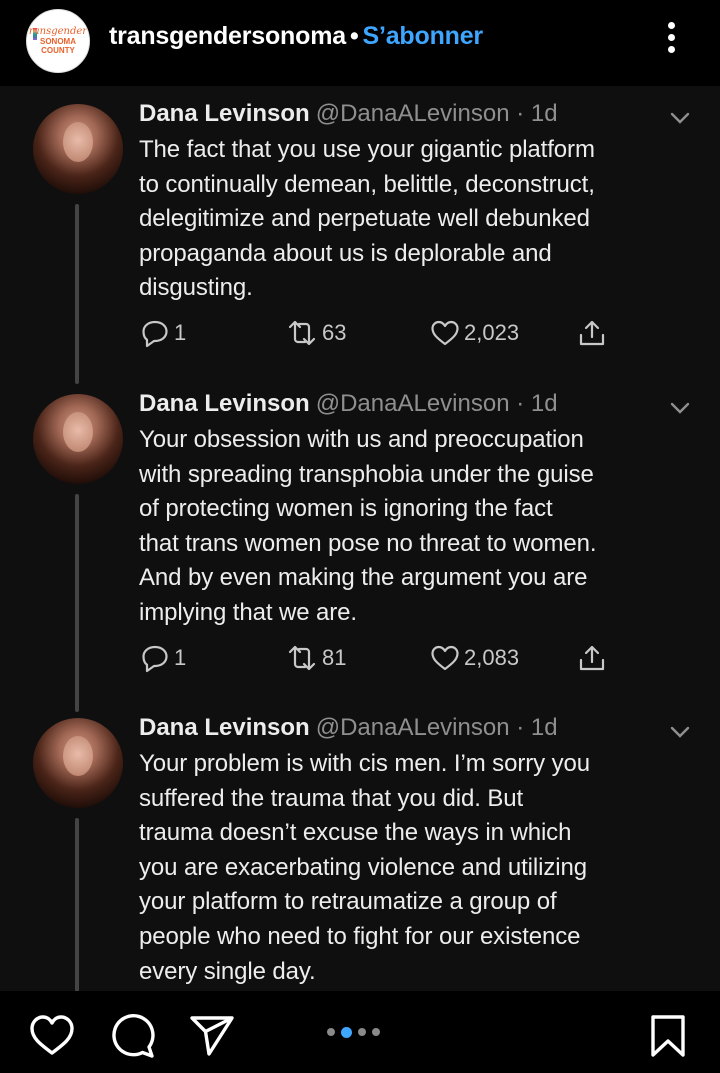 The image size is (720, 1073). What do you see at coordinates (379, 660) in the screenshot?
I see `tweet-actions: 1 81 2,083` at bounding box center [379, 660].